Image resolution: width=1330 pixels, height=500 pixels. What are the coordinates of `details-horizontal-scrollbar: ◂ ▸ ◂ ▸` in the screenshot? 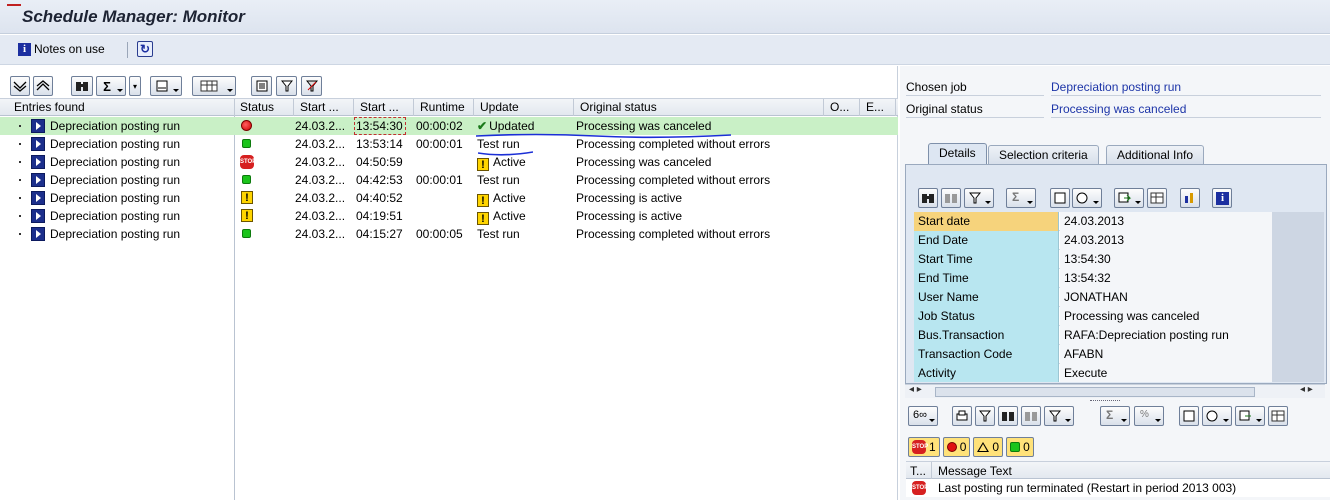 It's located at (1115, 391).